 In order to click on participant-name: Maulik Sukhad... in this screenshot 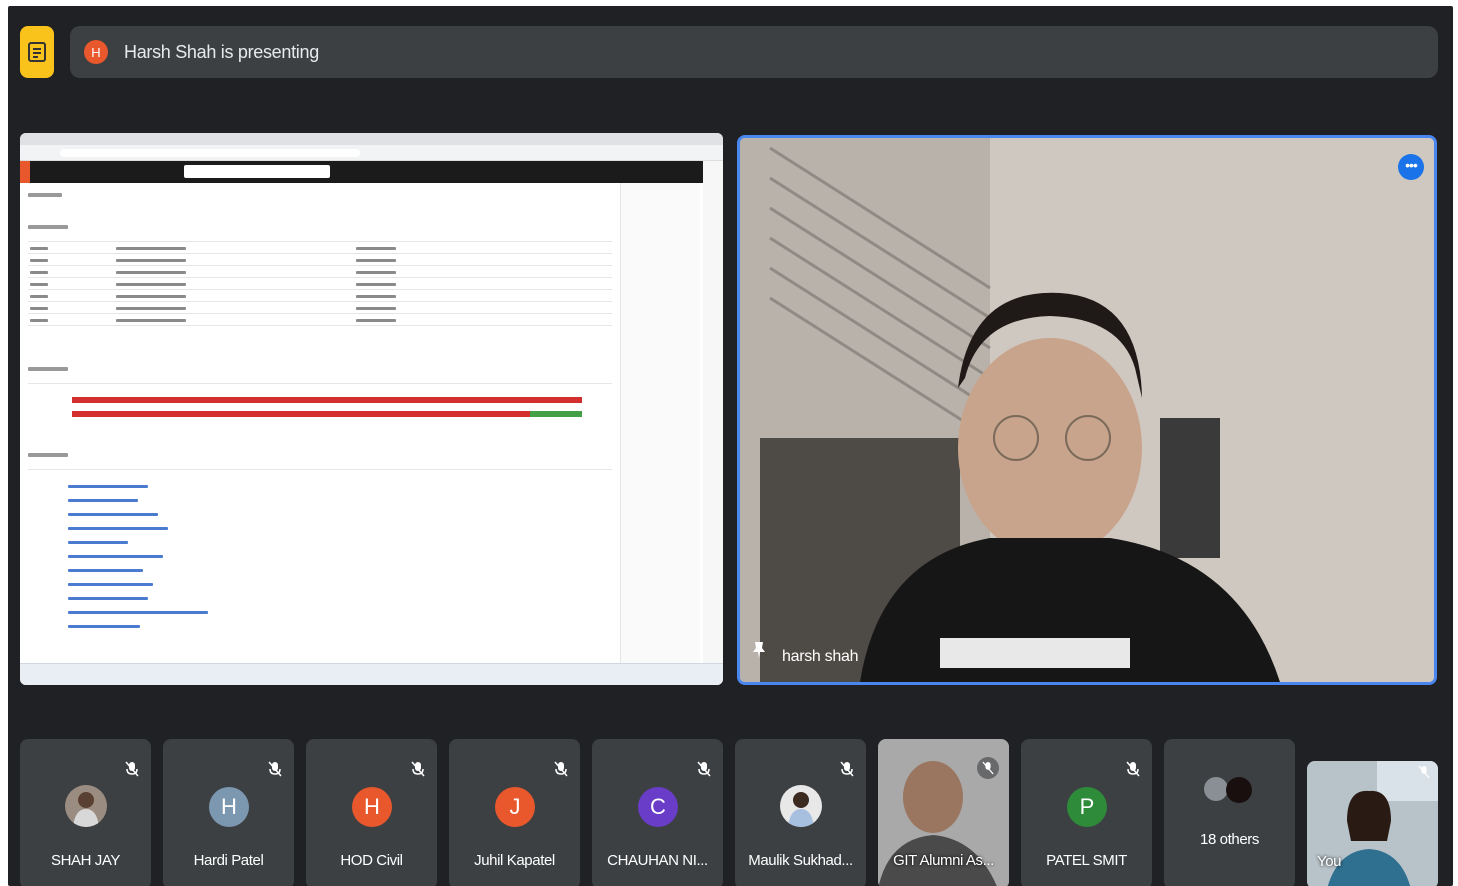, I will do `click(800, 860)`.